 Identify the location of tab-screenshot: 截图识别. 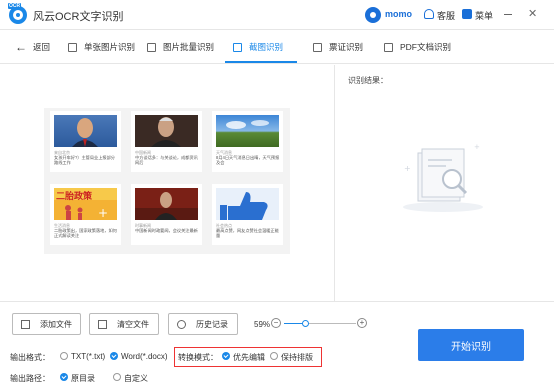
(258, 47).